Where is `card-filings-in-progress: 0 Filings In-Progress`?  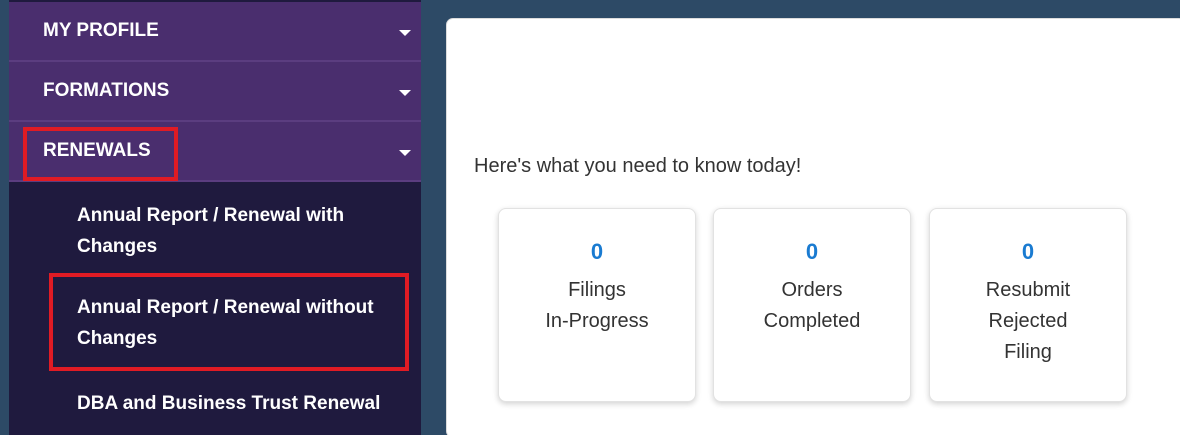
card-filings-in-progress: 0 Filings In-Progress is located at coordinates (597, 305).